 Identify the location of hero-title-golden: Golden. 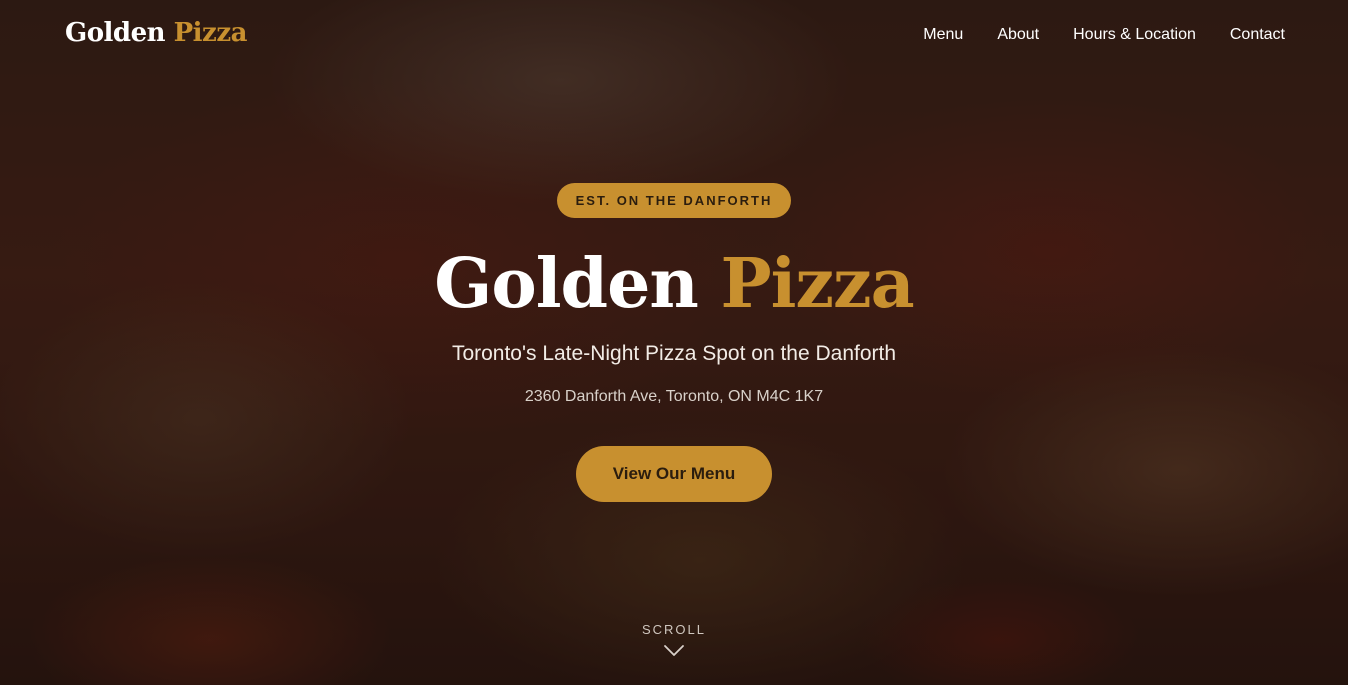
(566, 284).